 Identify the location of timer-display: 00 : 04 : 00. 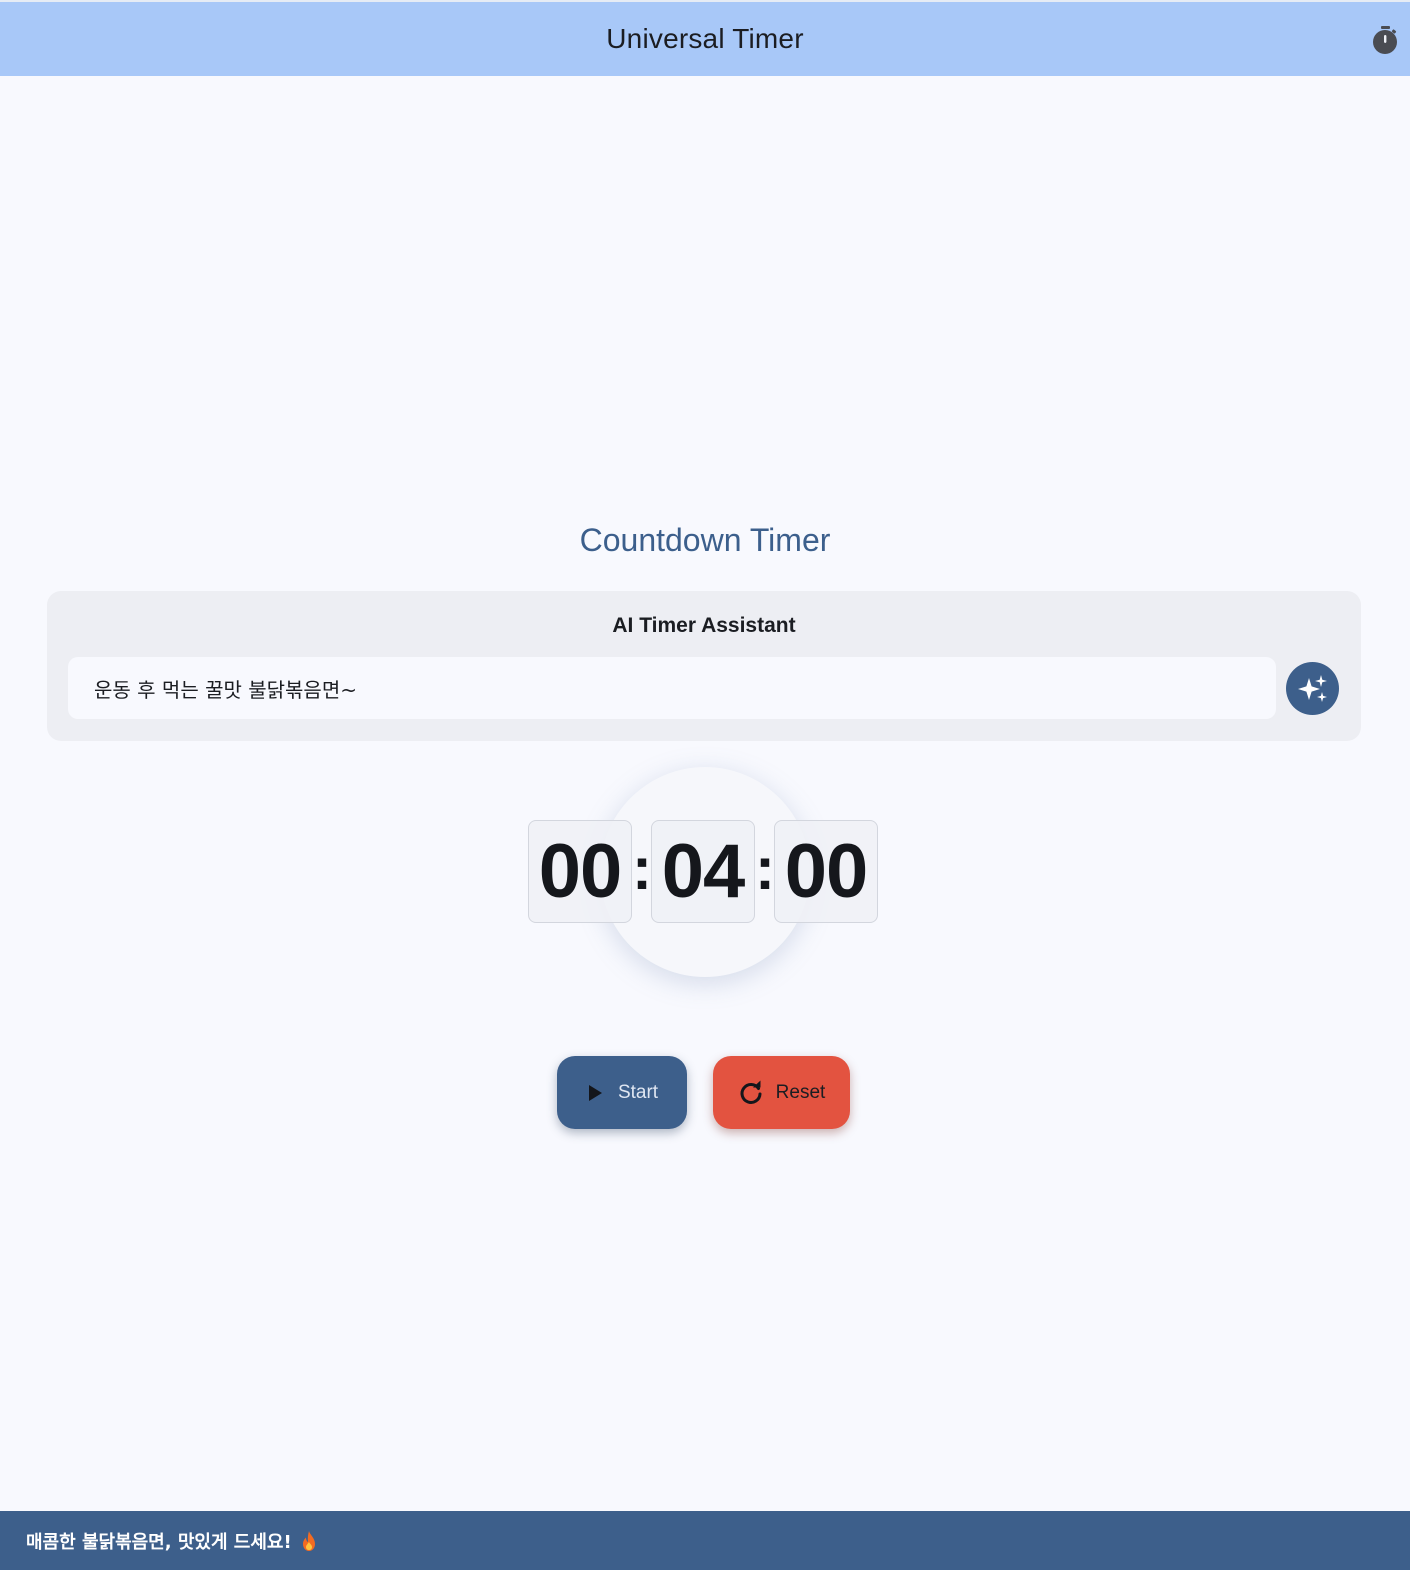
(703, 871).